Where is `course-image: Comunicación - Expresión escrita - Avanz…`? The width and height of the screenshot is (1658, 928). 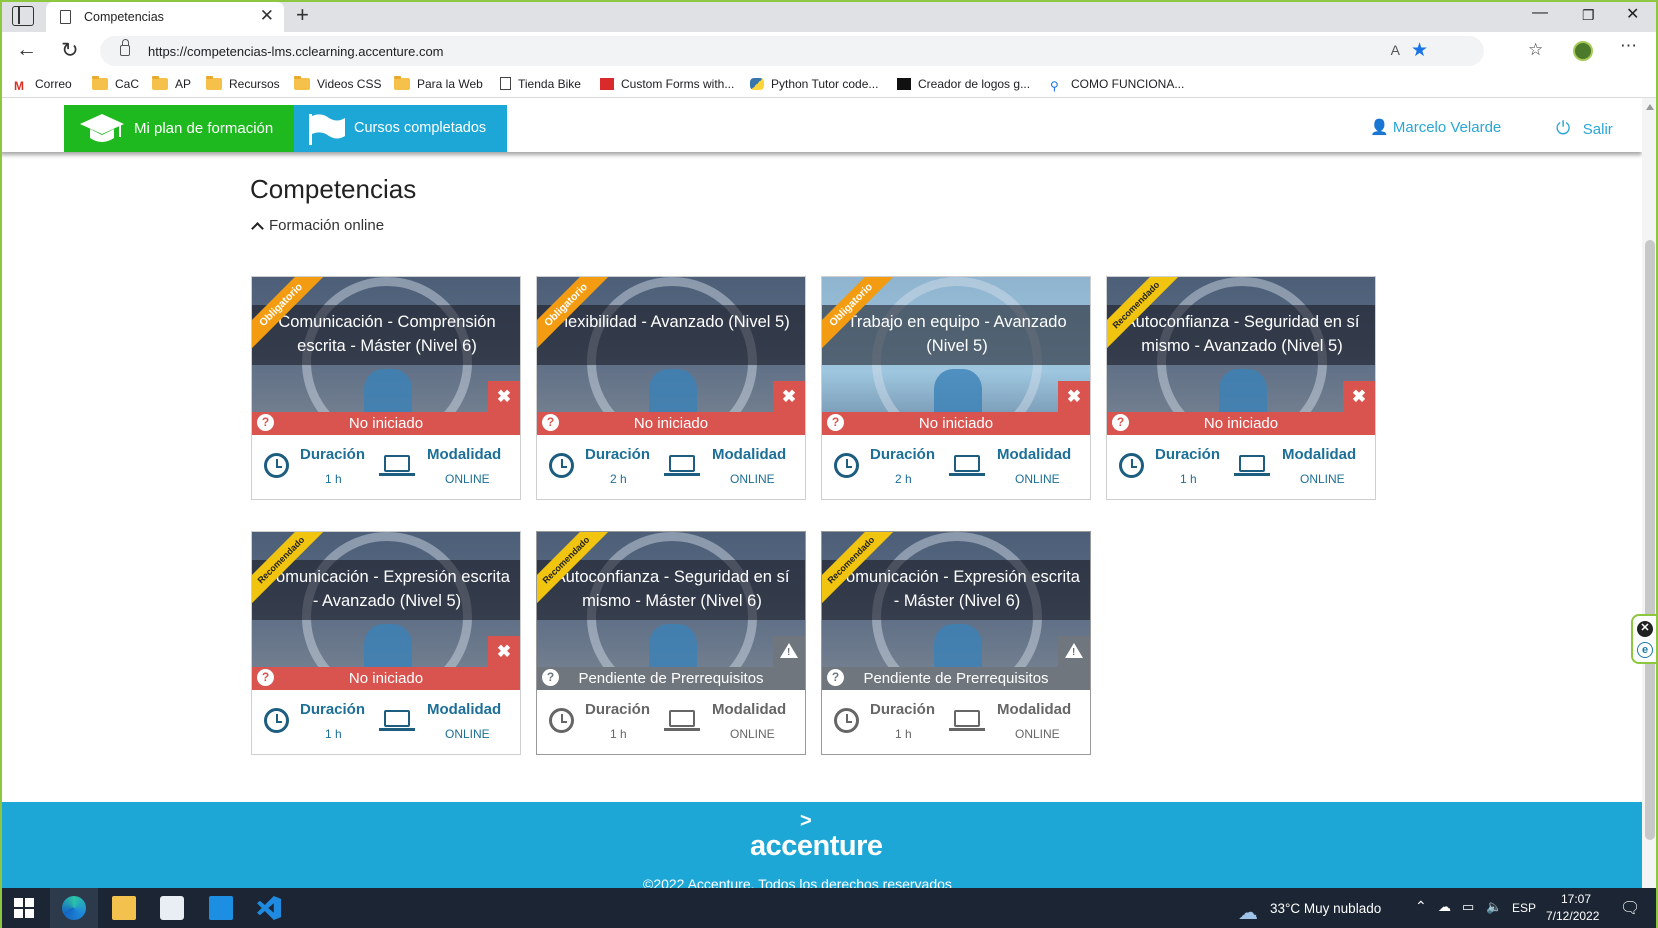
course-image: Comunicación - Expresión escrita - Avanz… is located at coordinates (386, 611).